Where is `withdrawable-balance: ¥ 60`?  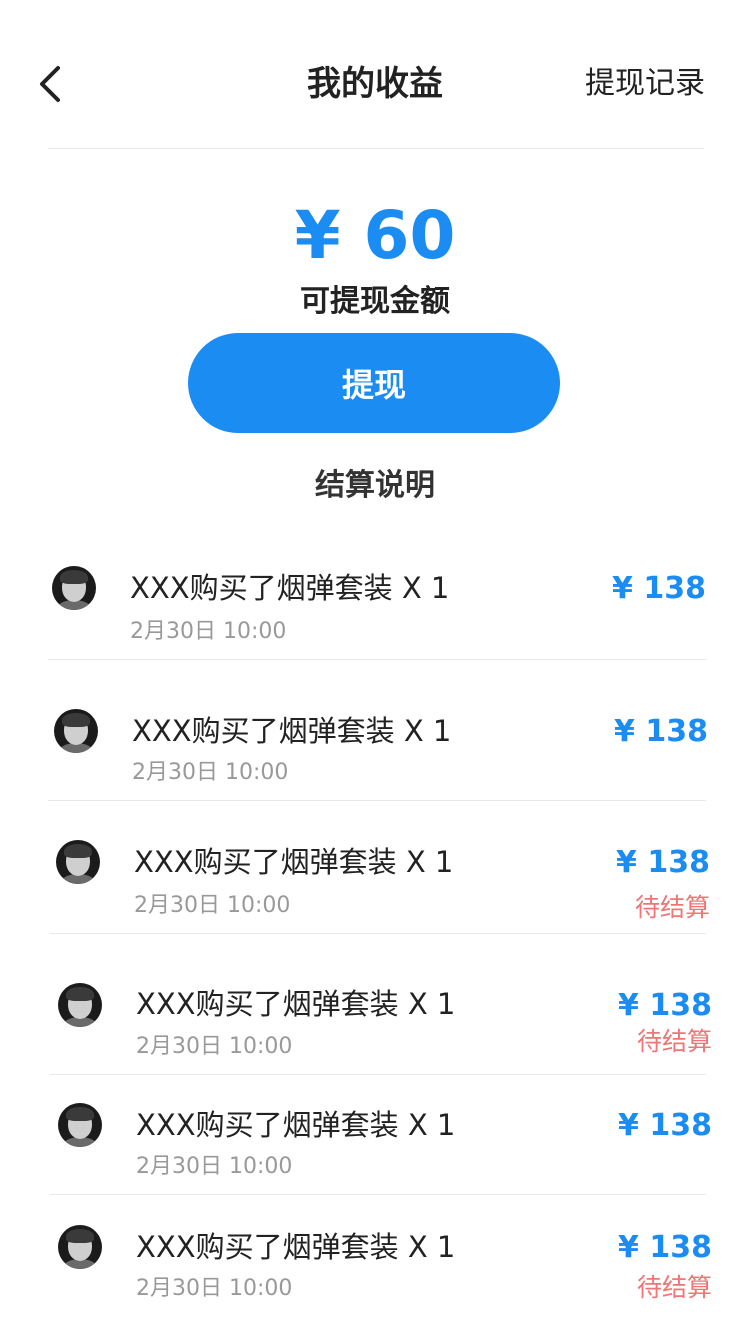 withdrawable-balance: ¥ 60 is located at coordinates (375, 235).